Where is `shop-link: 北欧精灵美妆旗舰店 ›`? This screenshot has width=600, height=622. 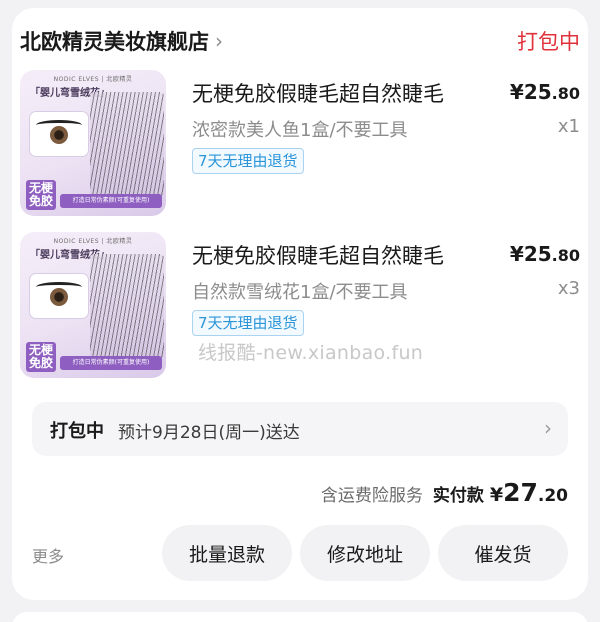
shop-link: 北欧精灵美妆旗舰店 › is located at coordinates (121, 41).